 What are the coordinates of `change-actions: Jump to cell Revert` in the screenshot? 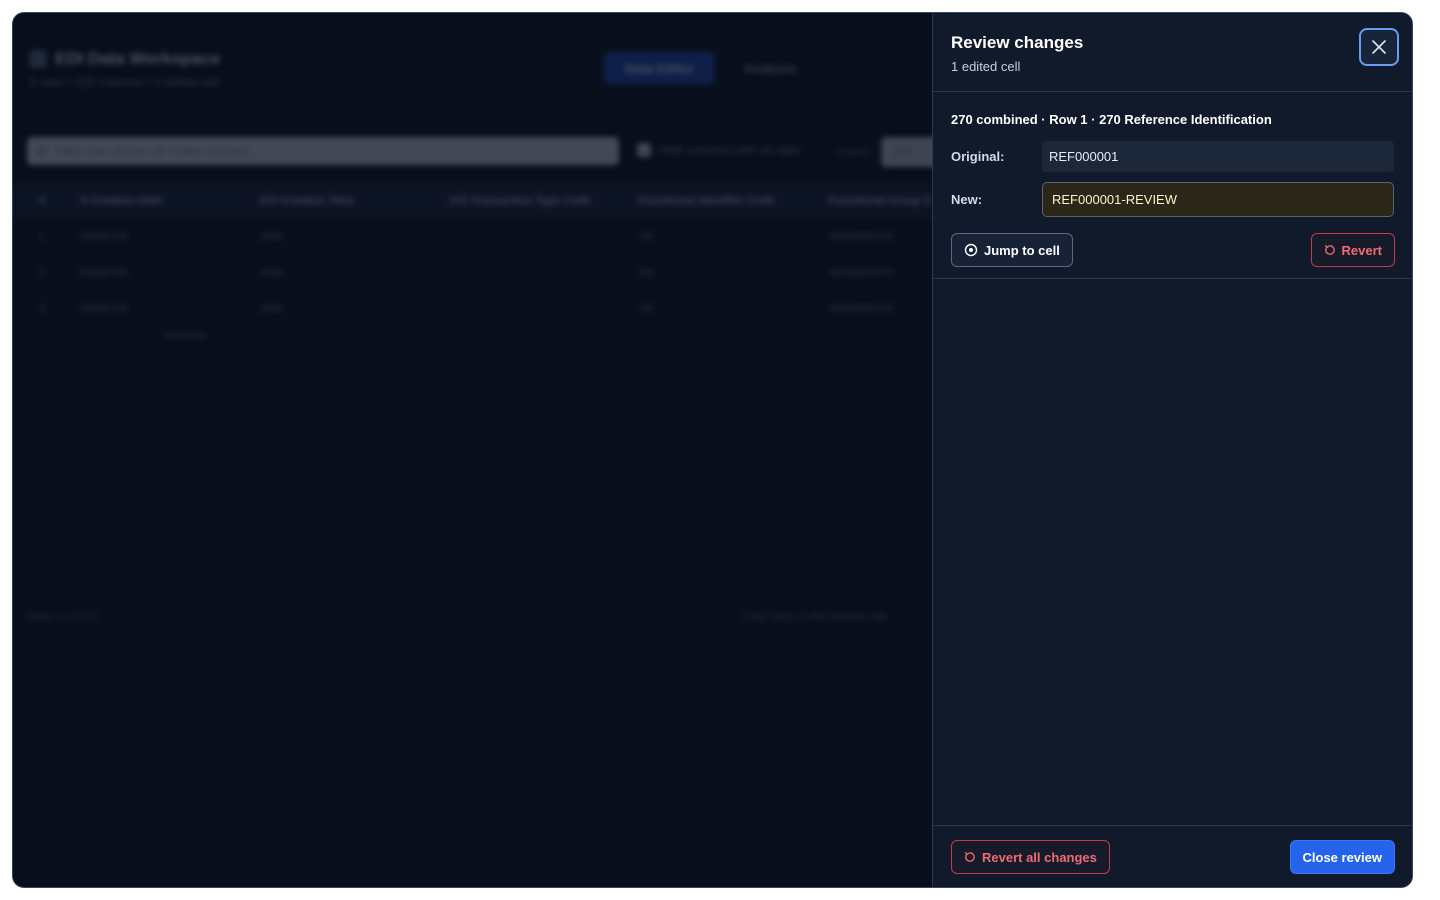 It's located at (1173, 250).